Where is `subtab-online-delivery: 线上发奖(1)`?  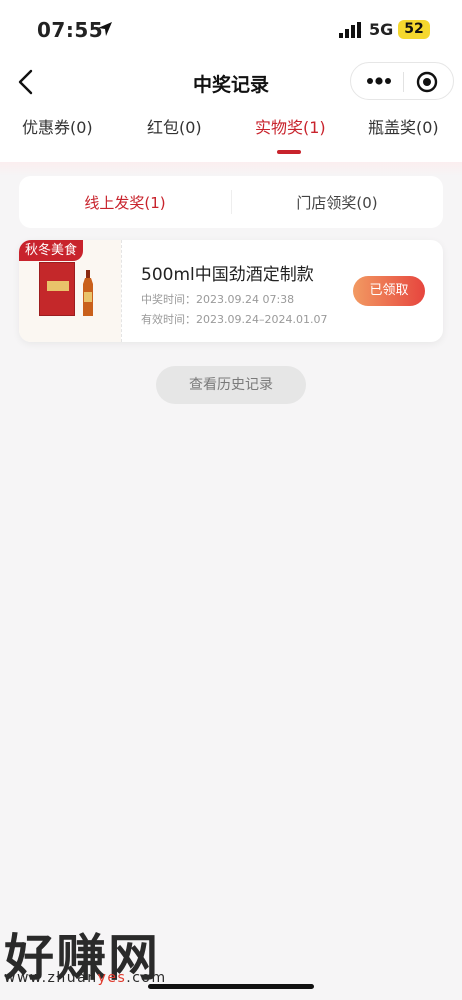
subtab-online-delivery: 线上发奖(1) is located at coordinates (125, 202).